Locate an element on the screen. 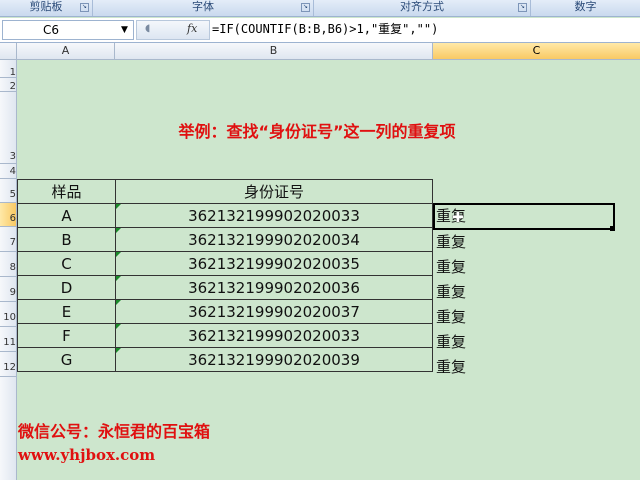 This screenshot has height=480, width=640. id-value: 362132199902020034 is located at coordinates (274, 239).